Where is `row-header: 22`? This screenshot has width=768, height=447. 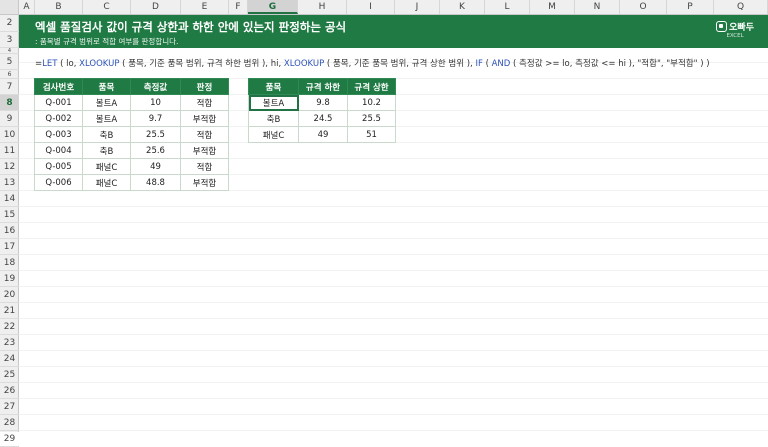
row-header: 22 is located at coordinates (9, 327).